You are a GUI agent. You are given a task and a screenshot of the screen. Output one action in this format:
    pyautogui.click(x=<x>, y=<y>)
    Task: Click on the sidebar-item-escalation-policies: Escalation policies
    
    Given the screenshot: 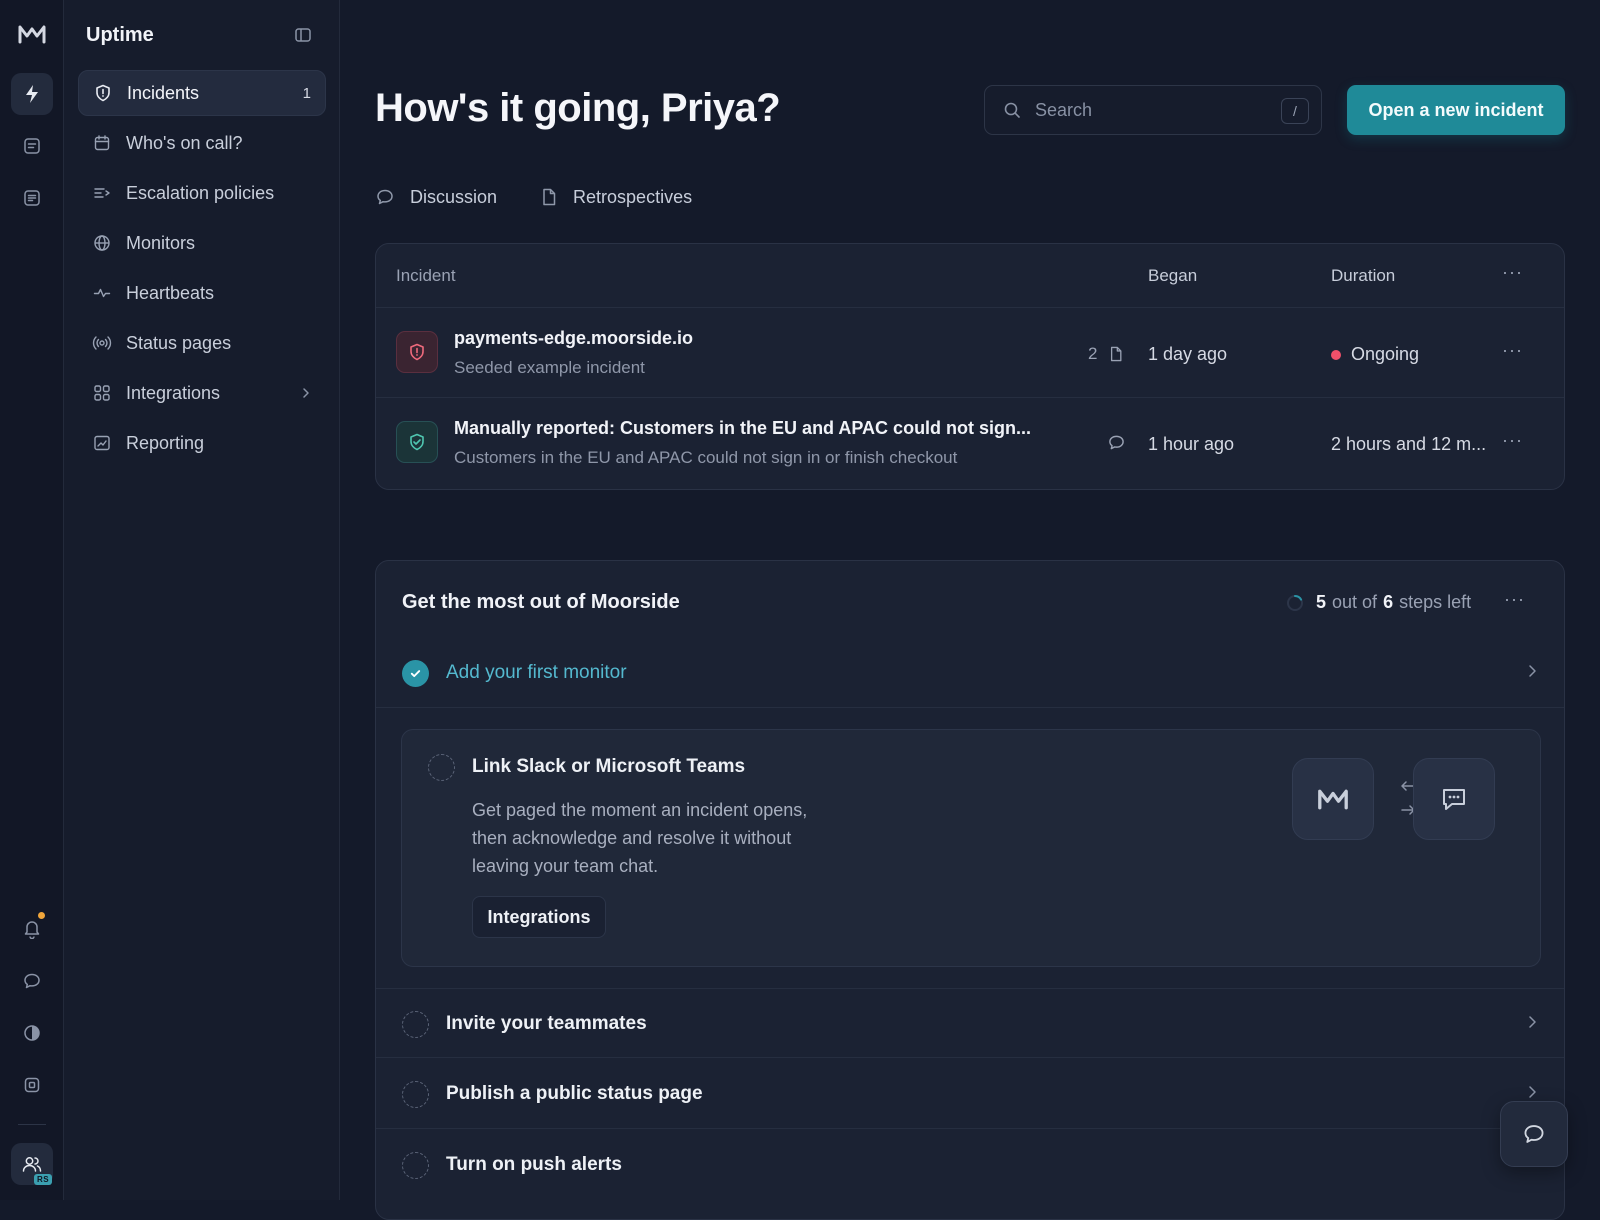 What is the action you would take?
    pyautogui.click(x=202, y=193)
    